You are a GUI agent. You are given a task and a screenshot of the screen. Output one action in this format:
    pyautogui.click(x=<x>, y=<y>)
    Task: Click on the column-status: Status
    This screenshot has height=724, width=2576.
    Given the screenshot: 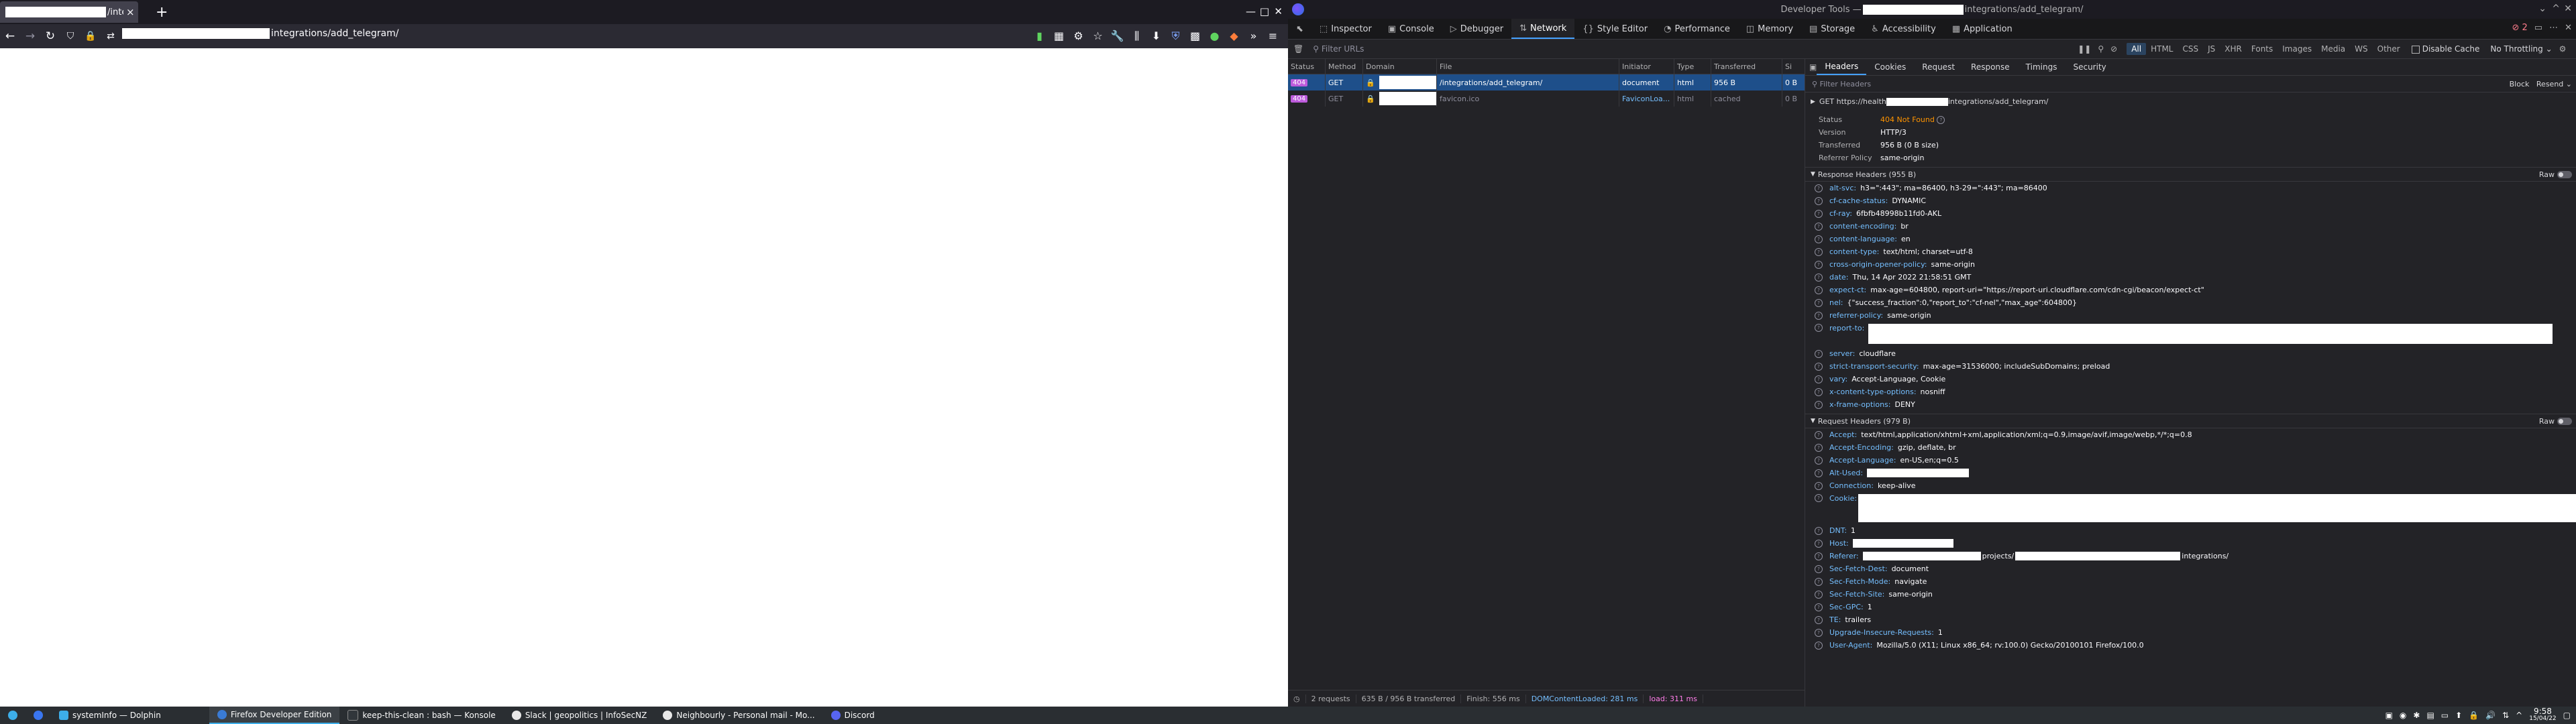 What is the action you would take?
    pyautogui.click(x=1307, y=66)
    